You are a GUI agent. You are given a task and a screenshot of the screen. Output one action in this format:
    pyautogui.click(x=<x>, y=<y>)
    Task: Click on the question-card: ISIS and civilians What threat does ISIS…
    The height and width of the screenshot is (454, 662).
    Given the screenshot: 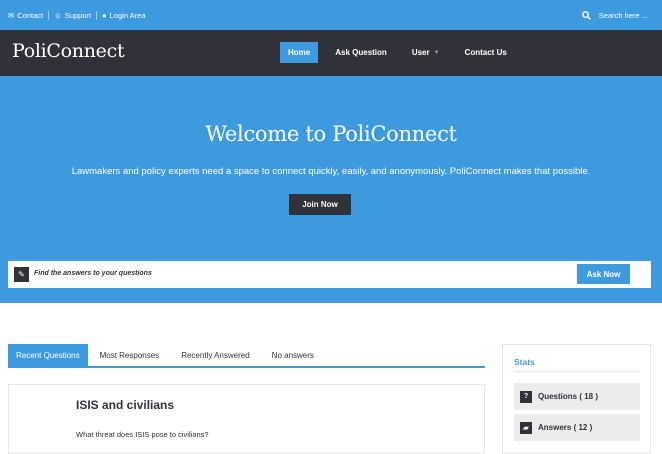 What is the action you would take?
    pyautogui.click(x=246, y=419)
    